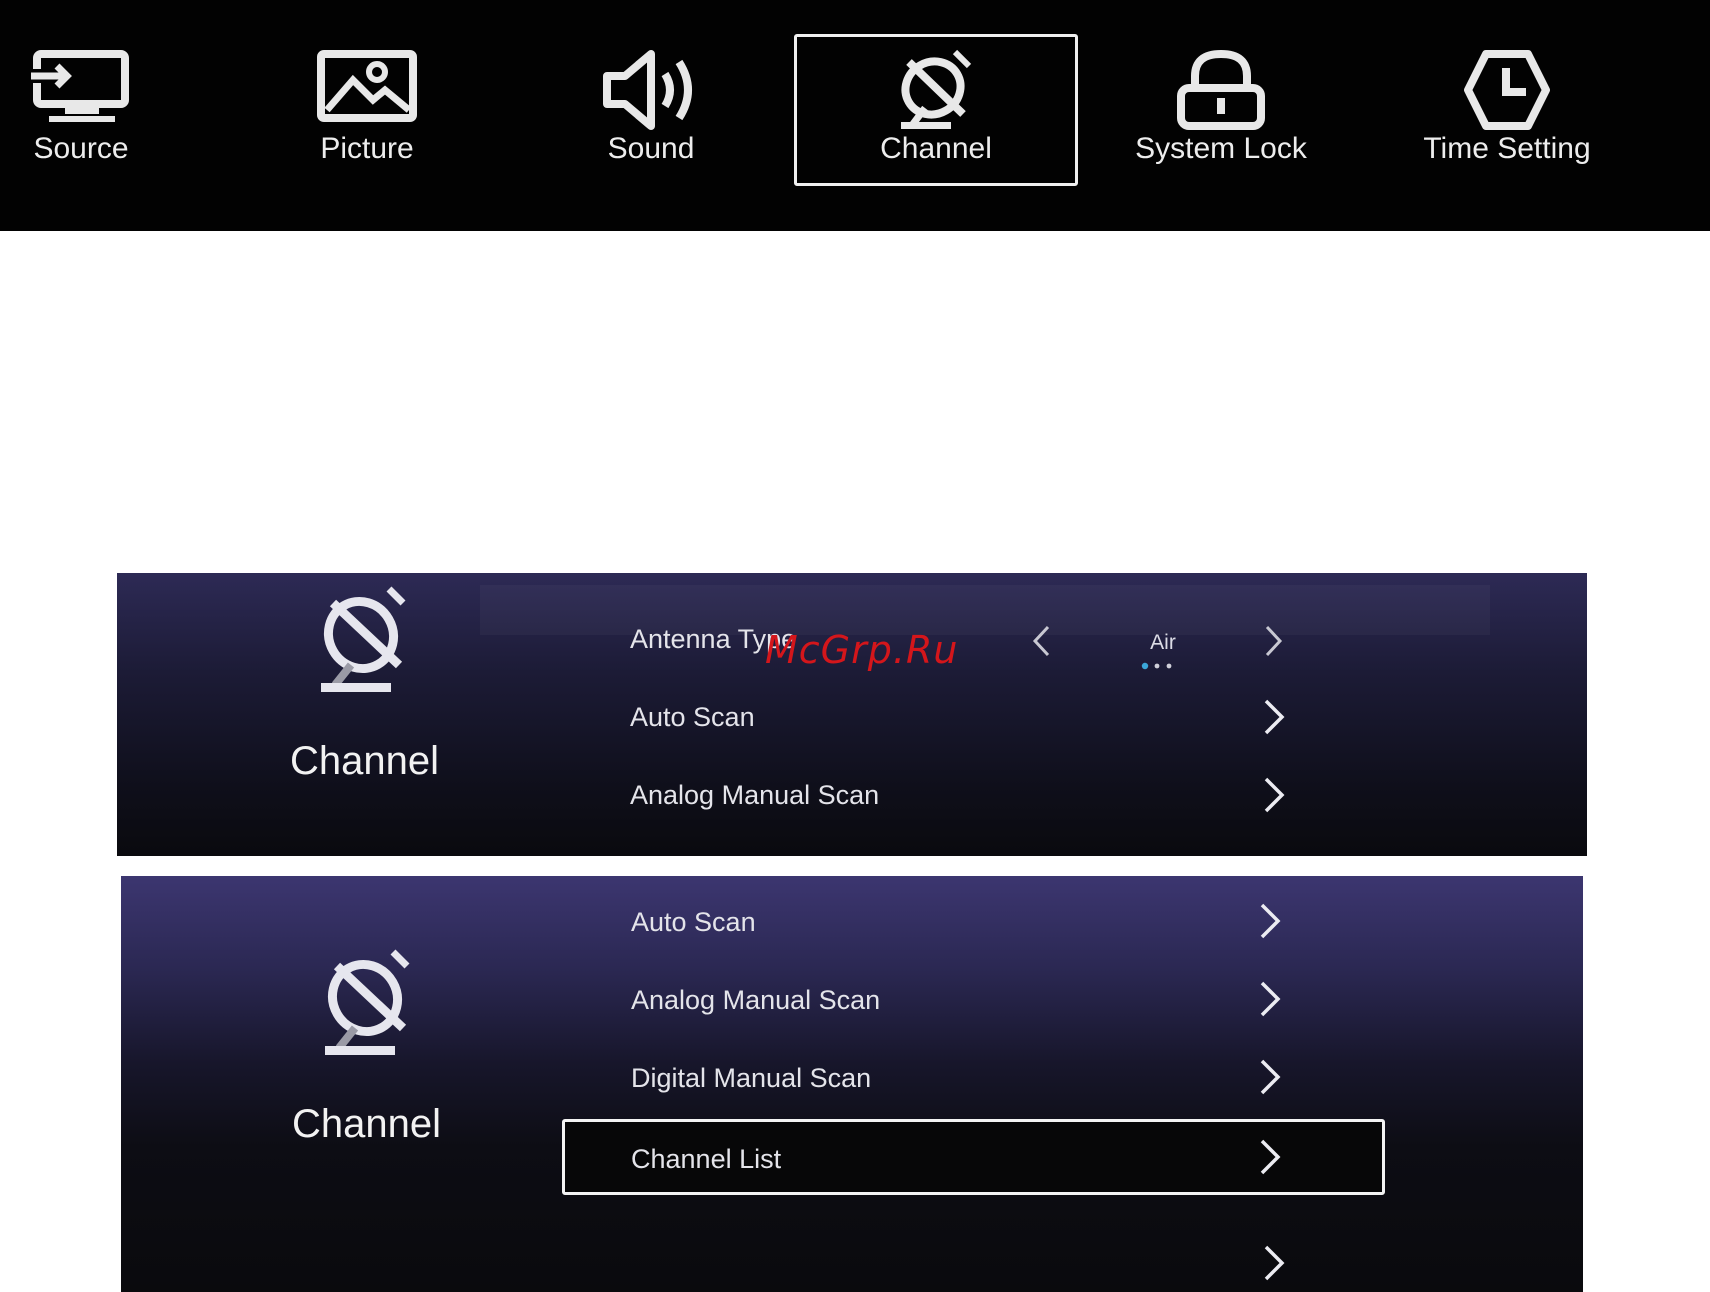  Describe the element at coordinates (367, 86) in the screenshot. I see `picture-icon` at that location.